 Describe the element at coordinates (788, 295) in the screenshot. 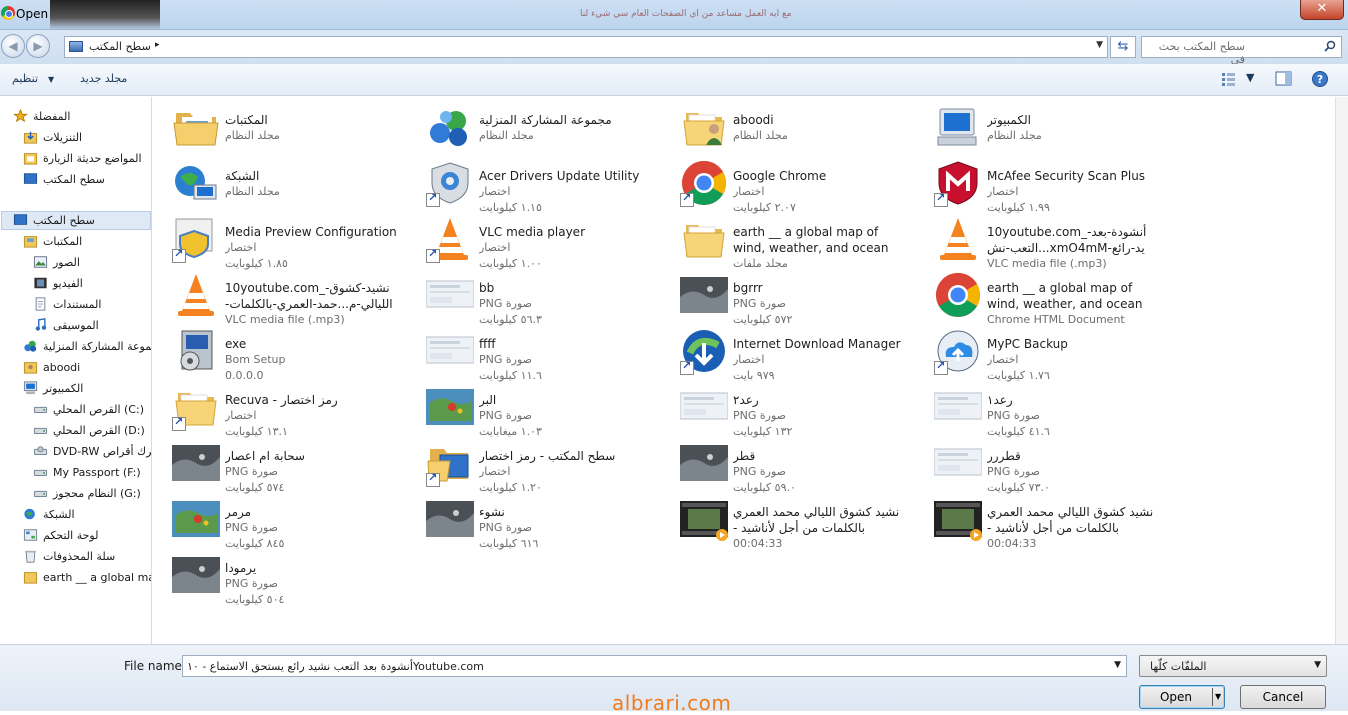

I see `file-item: bgrrr PNG صورة ٥٧٢ كيلوبايت` at that location.